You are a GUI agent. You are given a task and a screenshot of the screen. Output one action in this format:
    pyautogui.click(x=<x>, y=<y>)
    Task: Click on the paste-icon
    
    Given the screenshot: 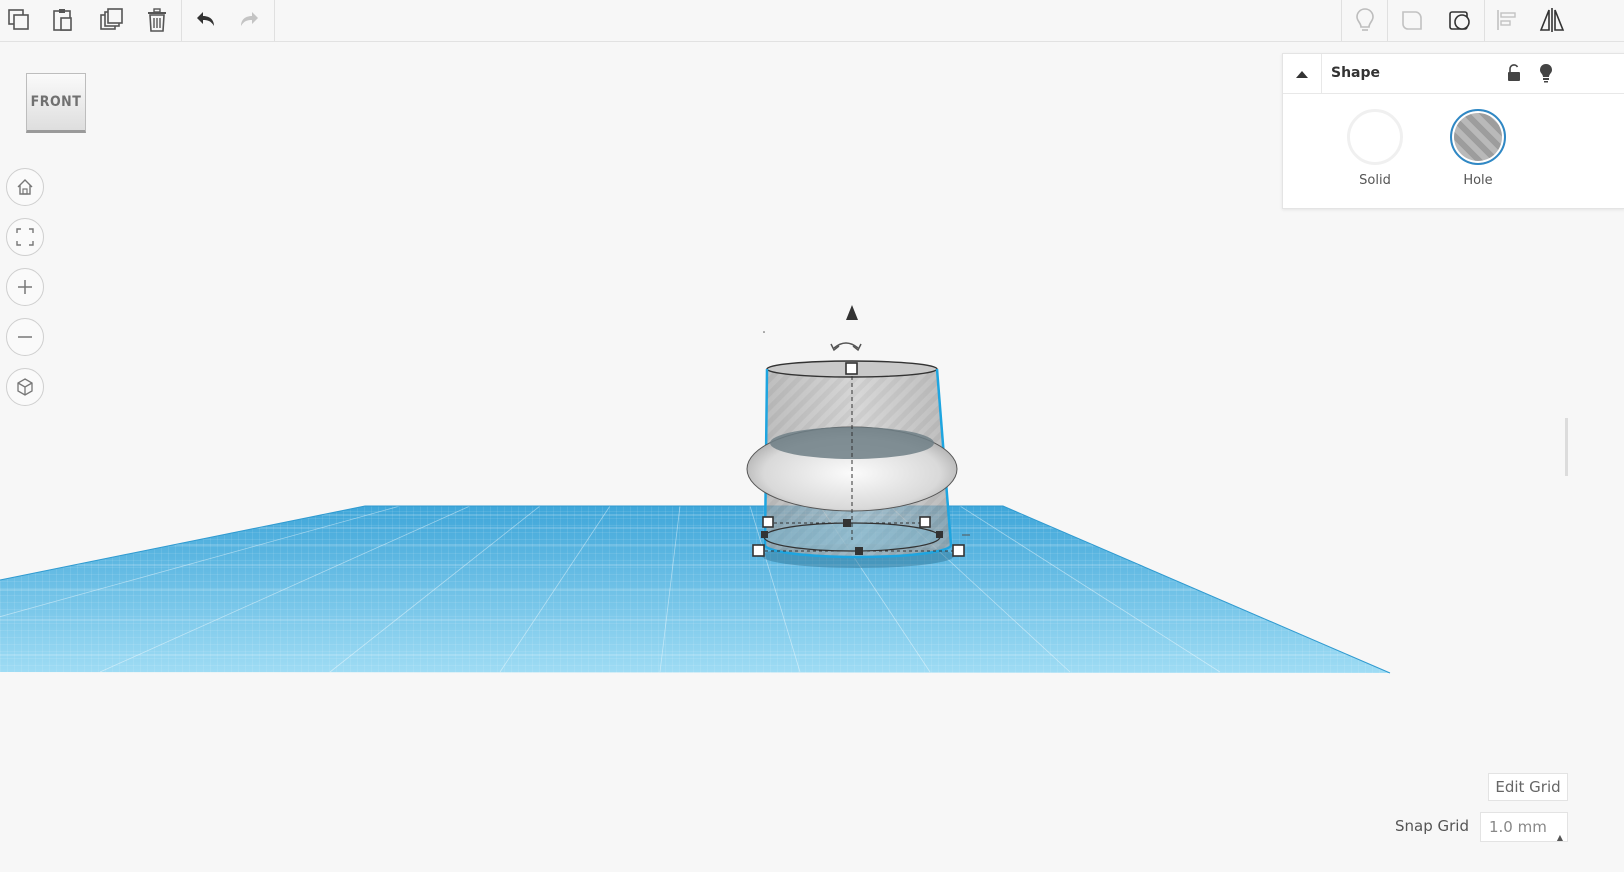 What is the action you would take?
    pyautogui.click(x=63, y=20)
    